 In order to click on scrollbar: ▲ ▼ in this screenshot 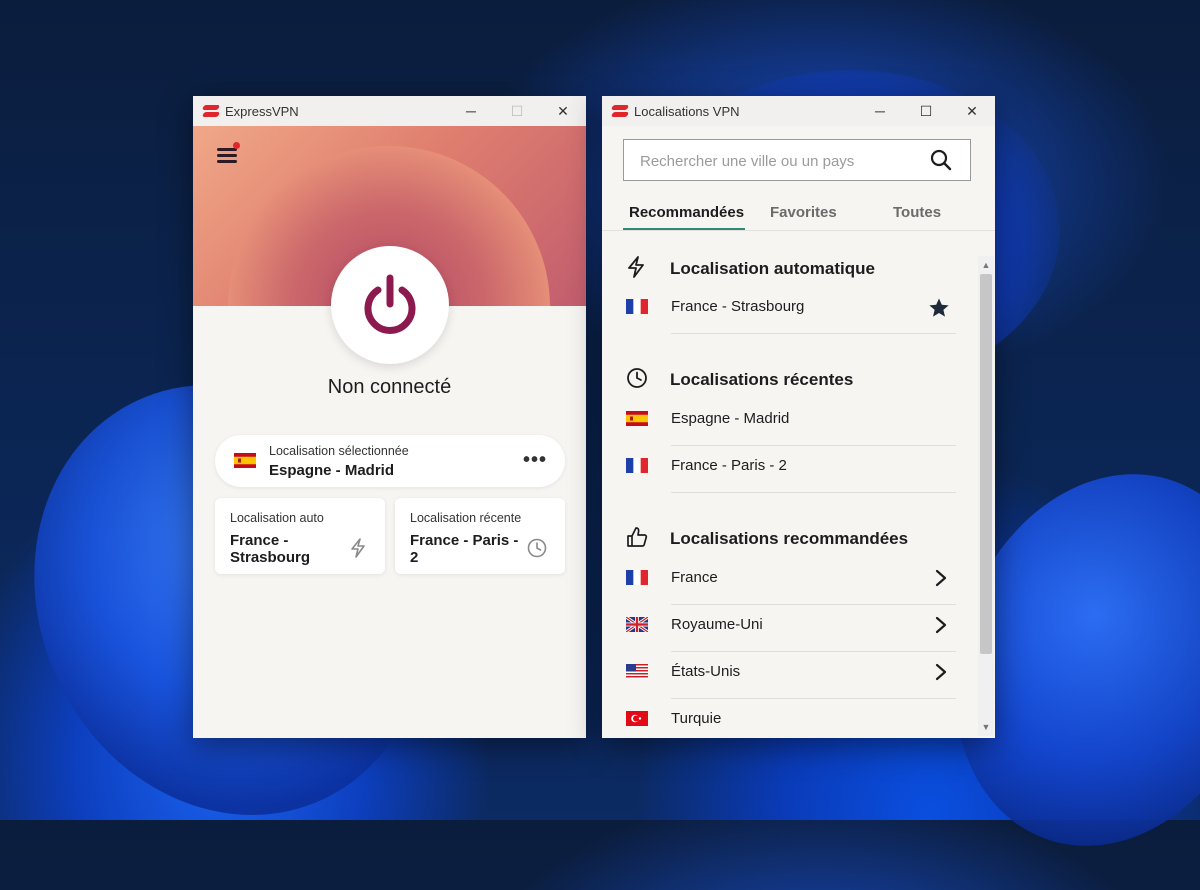, I will do `click(986, 496)`.